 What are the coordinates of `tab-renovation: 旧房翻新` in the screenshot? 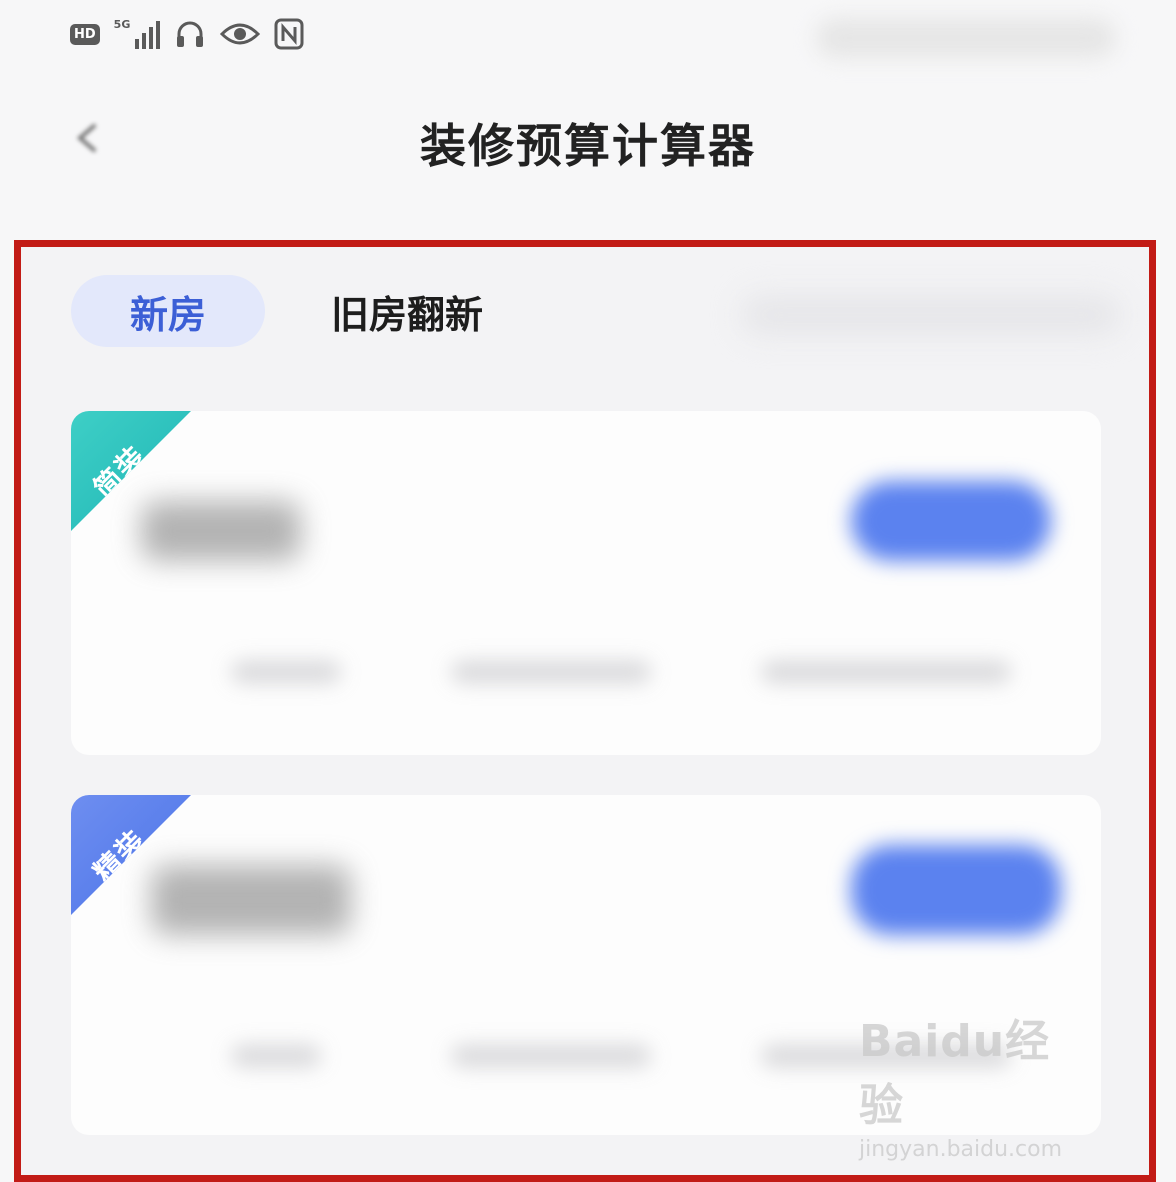 It's located at (451, 311).